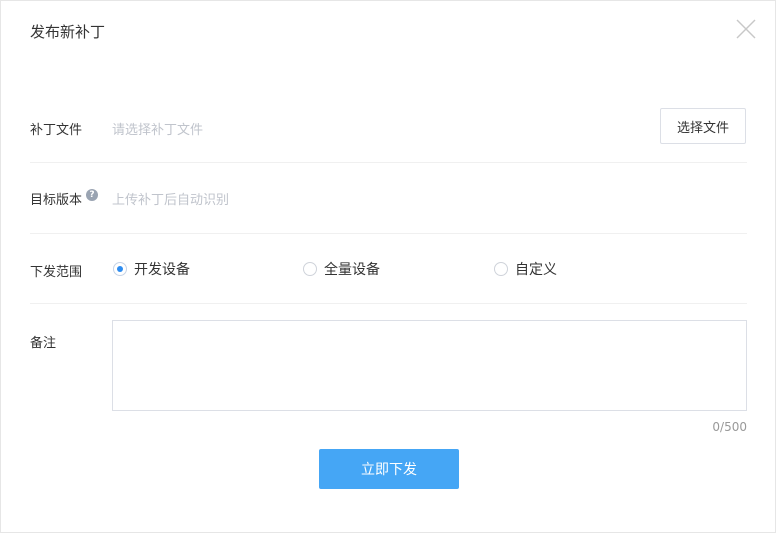  I want to click on patch-file-placeholder: 请选择补丁文件, so click(158, 130).